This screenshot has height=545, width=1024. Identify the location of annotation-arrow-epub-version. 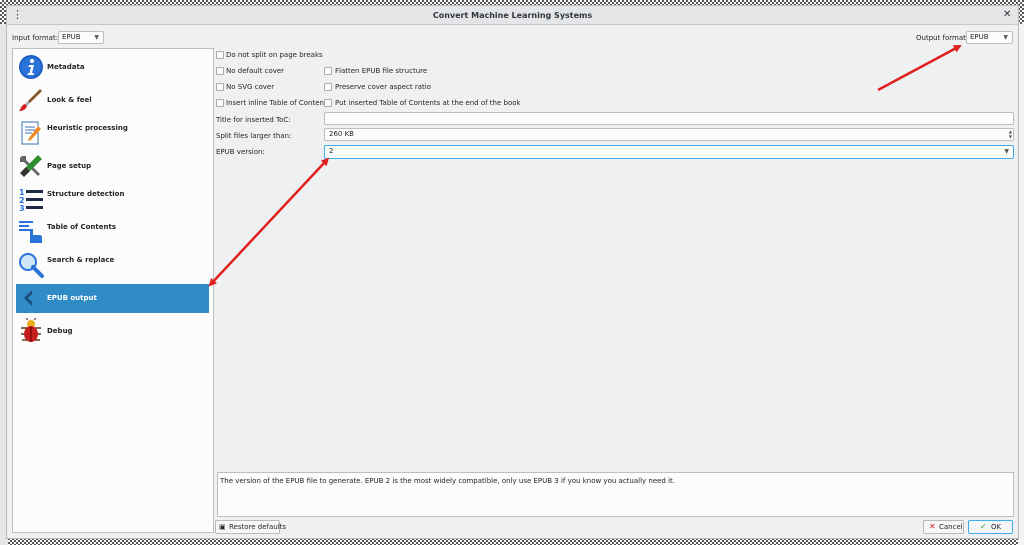
(269, 222).